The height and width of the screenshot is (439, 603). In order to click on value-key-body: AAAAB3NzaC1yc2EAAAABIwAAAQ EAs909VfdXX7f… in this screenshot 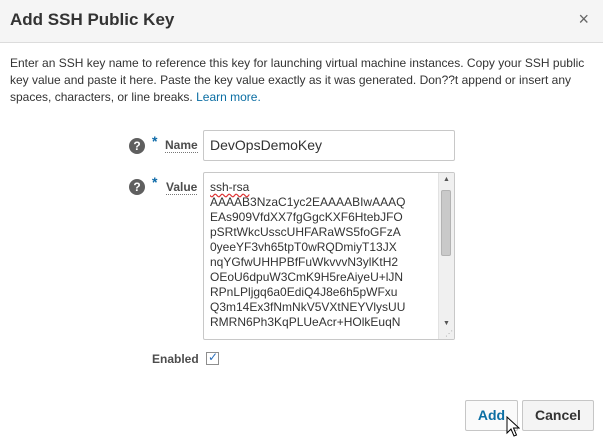, I will do `click(308, 262)`.